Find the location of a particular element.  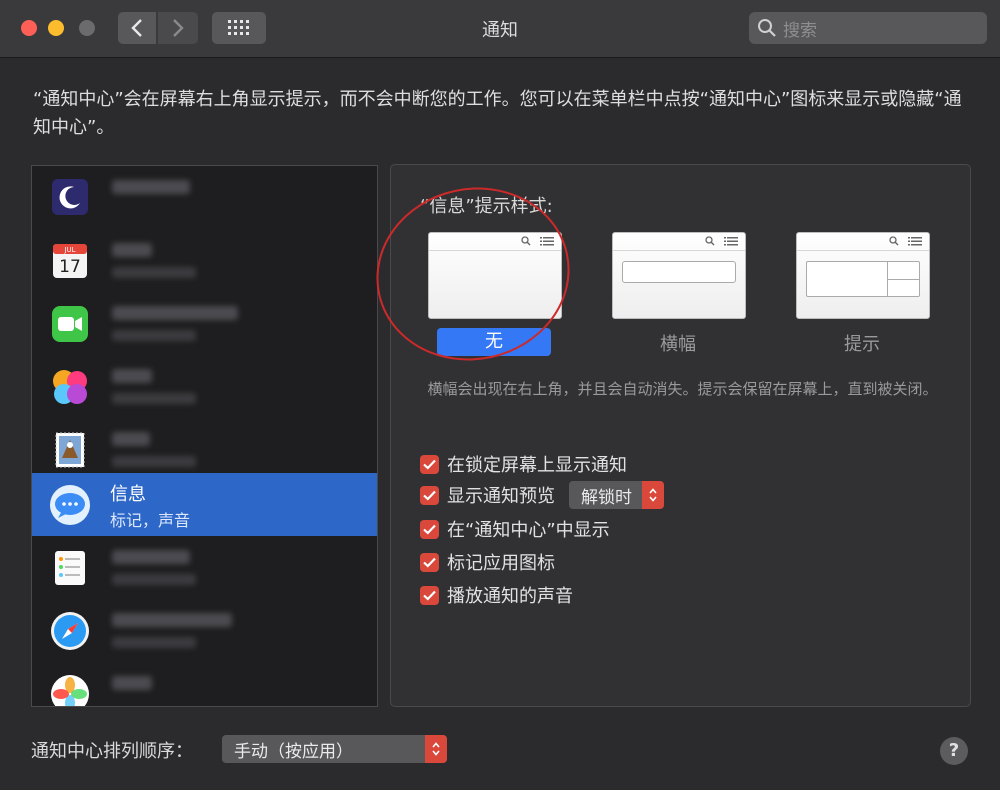

sort-order-label: 通知中心排列顺序： is located at coordinates (112, 751).